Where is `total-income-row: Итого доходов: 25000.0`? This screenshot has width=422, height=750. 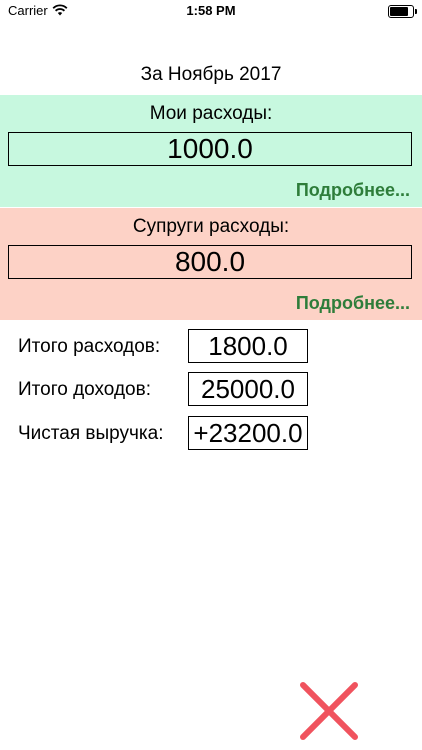 total-income-row: Итого доходов: 25000.0 is located at coordinates (168, 389).